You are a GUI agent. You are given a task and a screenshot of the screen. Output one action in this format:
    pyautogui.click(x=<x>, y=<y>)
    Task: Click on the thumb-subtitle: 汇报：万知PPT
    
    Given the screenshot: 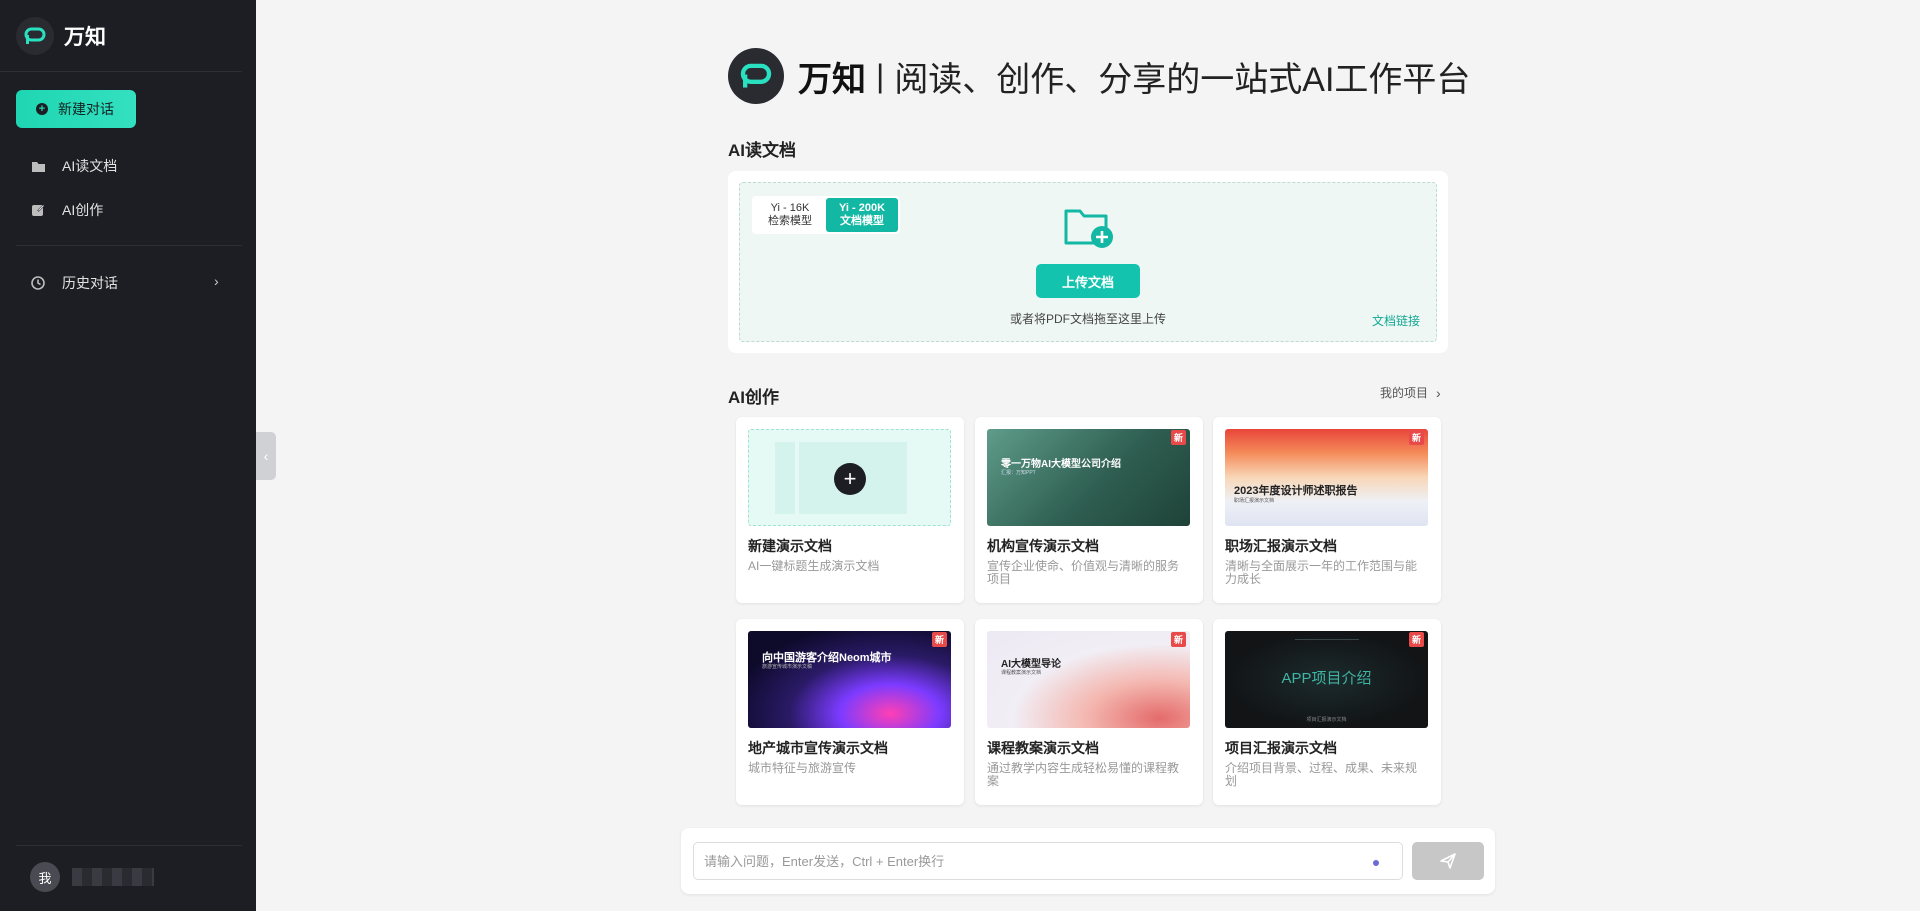 What is the action you would take?
    pyautogui.click(x=1018, y=473)
    